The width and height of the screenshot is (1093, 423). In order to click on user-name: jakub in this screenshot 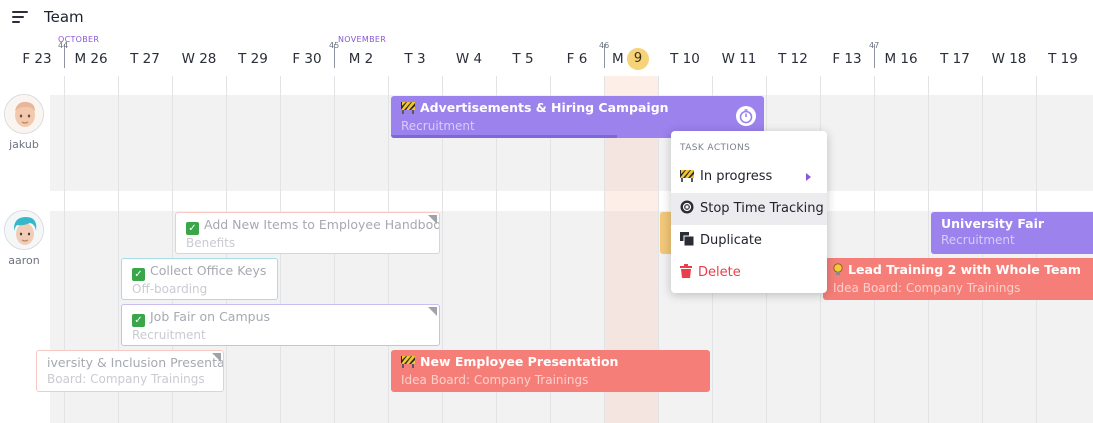, I will do `click(24, 144)`.